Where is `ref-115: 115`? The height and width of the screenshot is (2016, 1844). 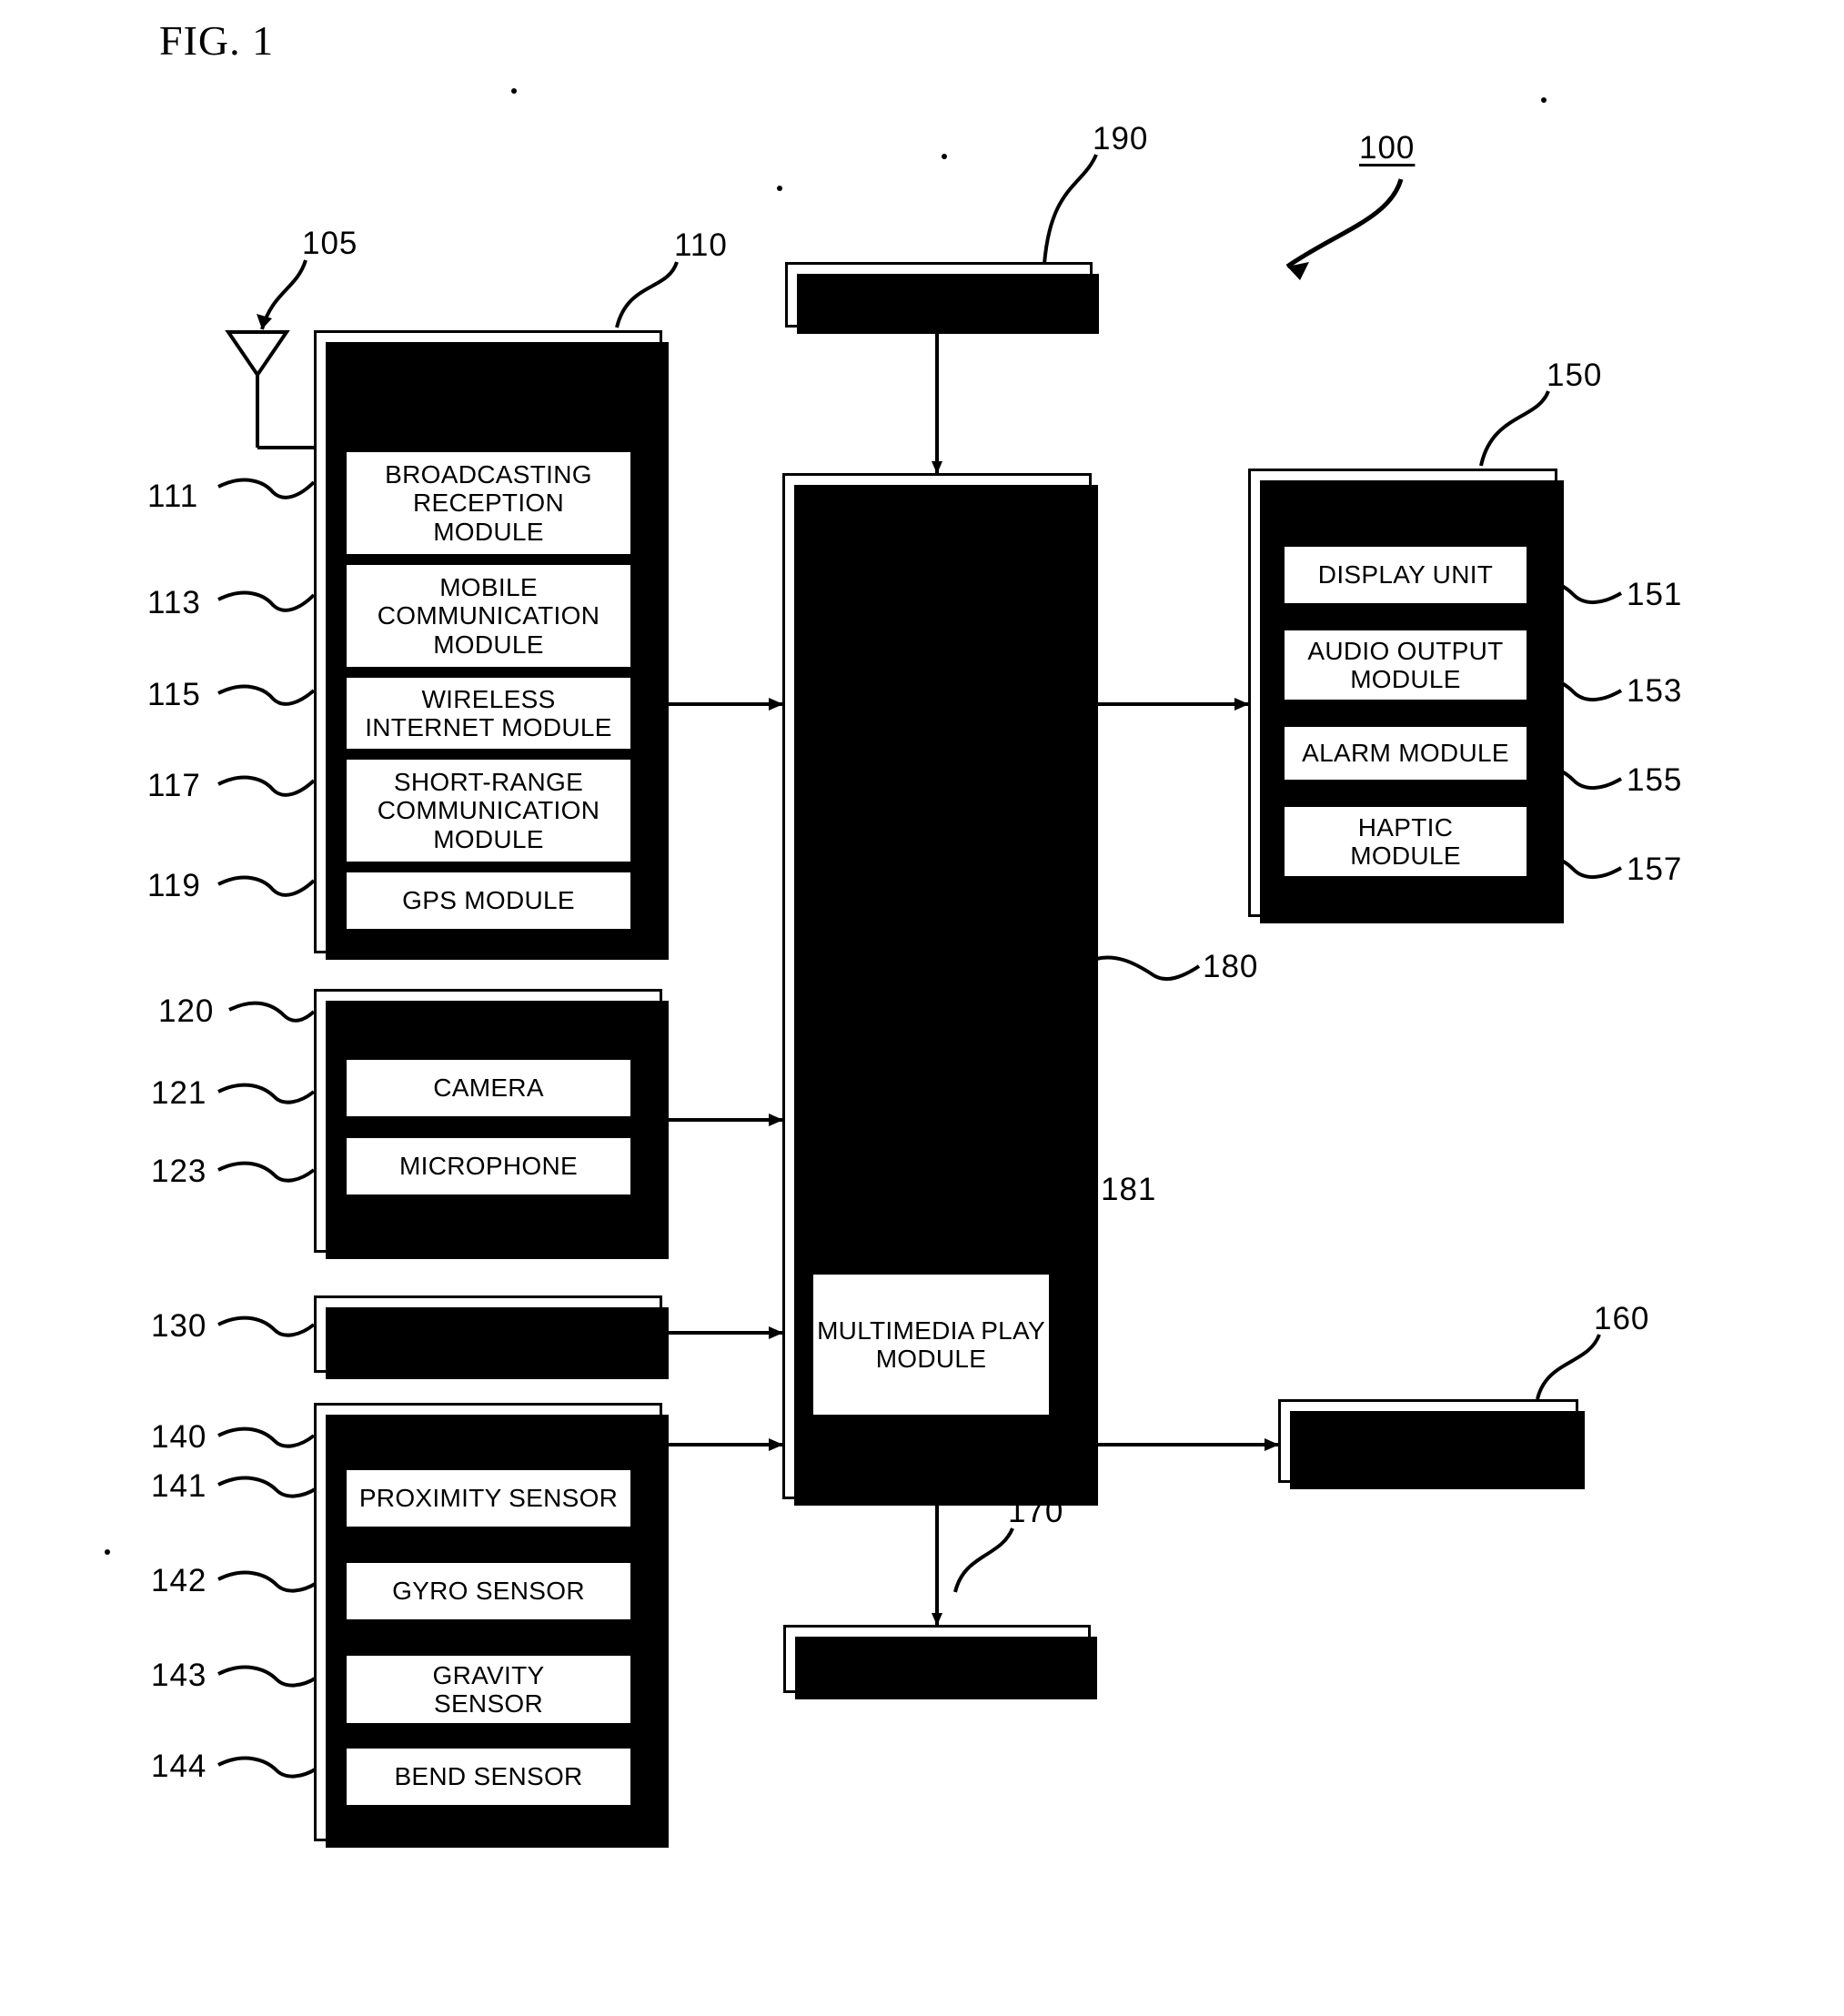 ref-115: 115 is located at coordinates (174, 695).